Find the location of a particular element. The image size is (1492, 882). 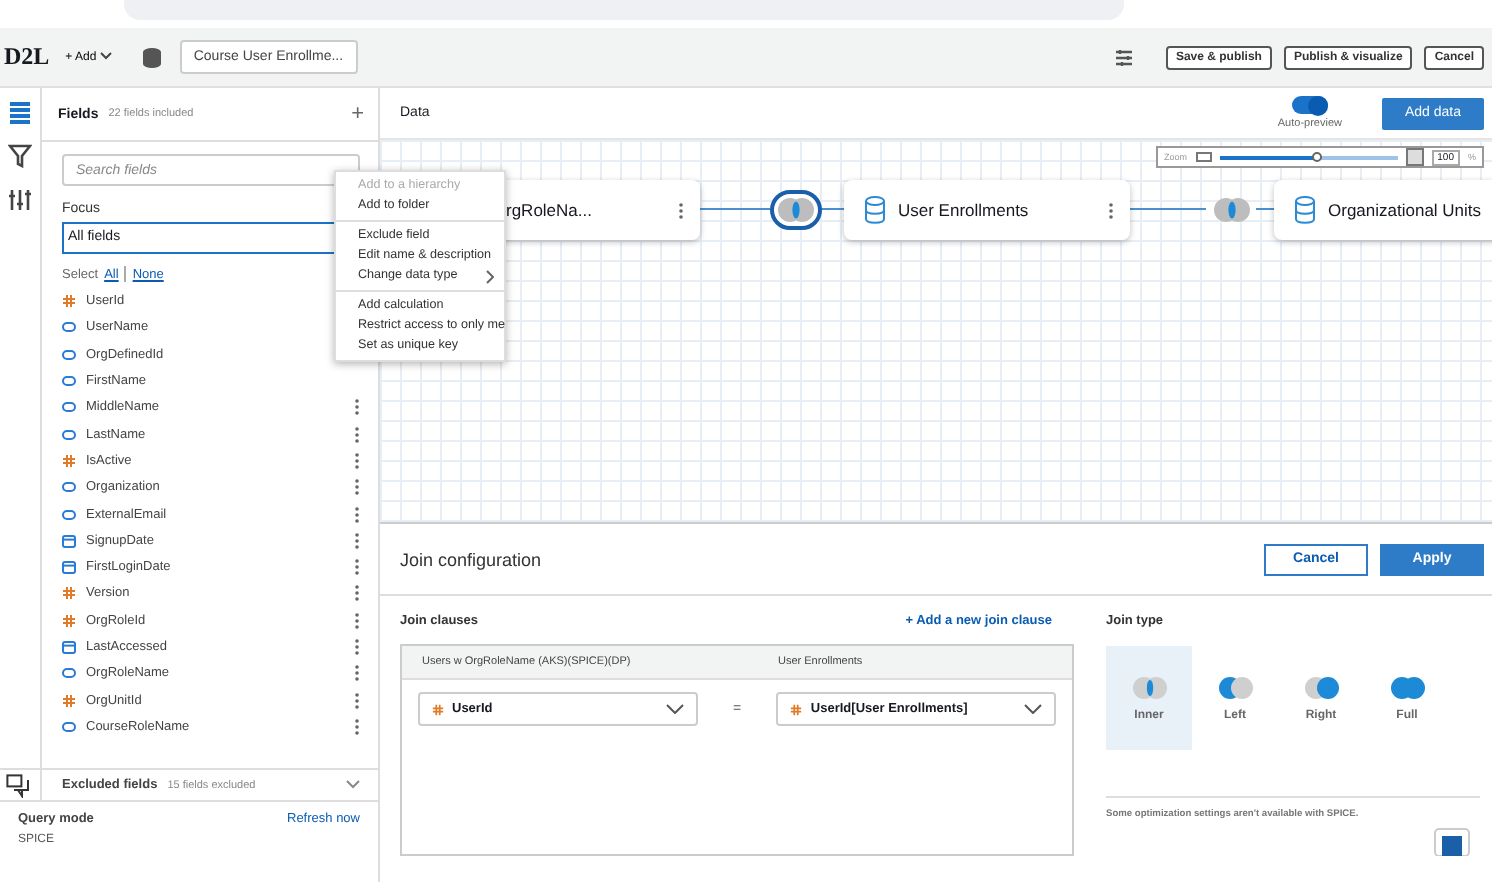

zoom-out-icon is located at coordinates (1203, 157).